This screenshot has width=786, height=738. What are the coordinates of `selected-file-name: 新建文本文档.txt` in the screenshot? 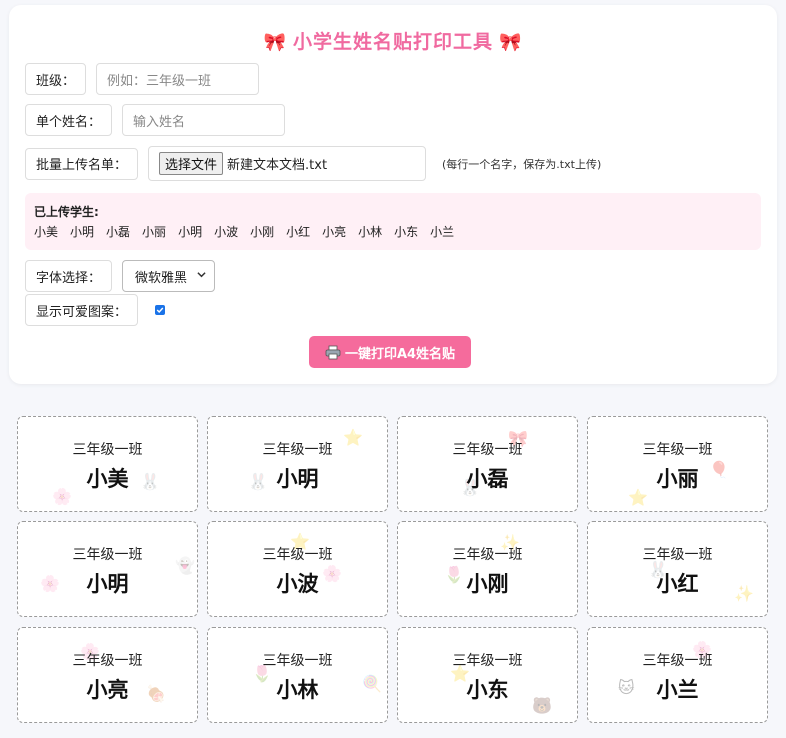 It's located at (277, 165).